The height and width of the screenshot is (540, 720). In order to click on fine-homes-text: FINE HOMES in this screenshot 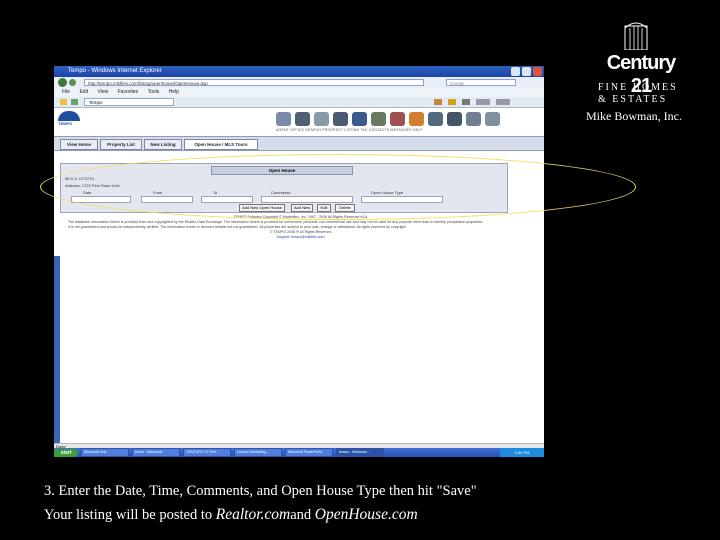, I will do `click(638, 87)`.